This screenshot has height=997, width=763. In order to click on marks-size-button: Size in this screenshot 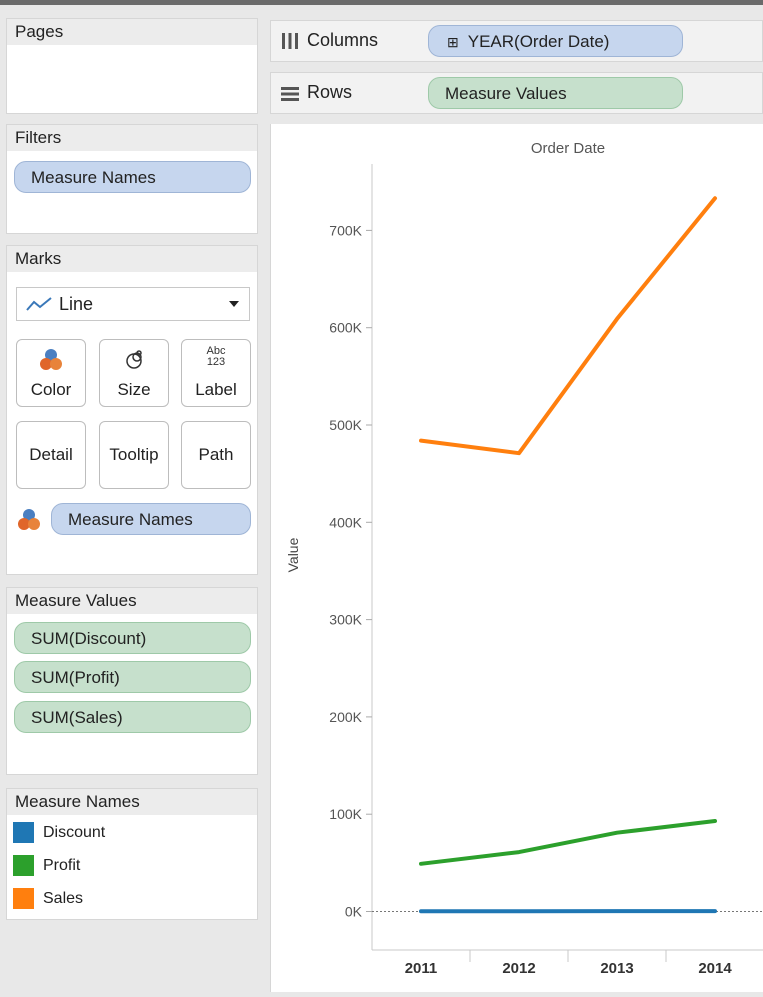, I will do `click(134, 373)`.